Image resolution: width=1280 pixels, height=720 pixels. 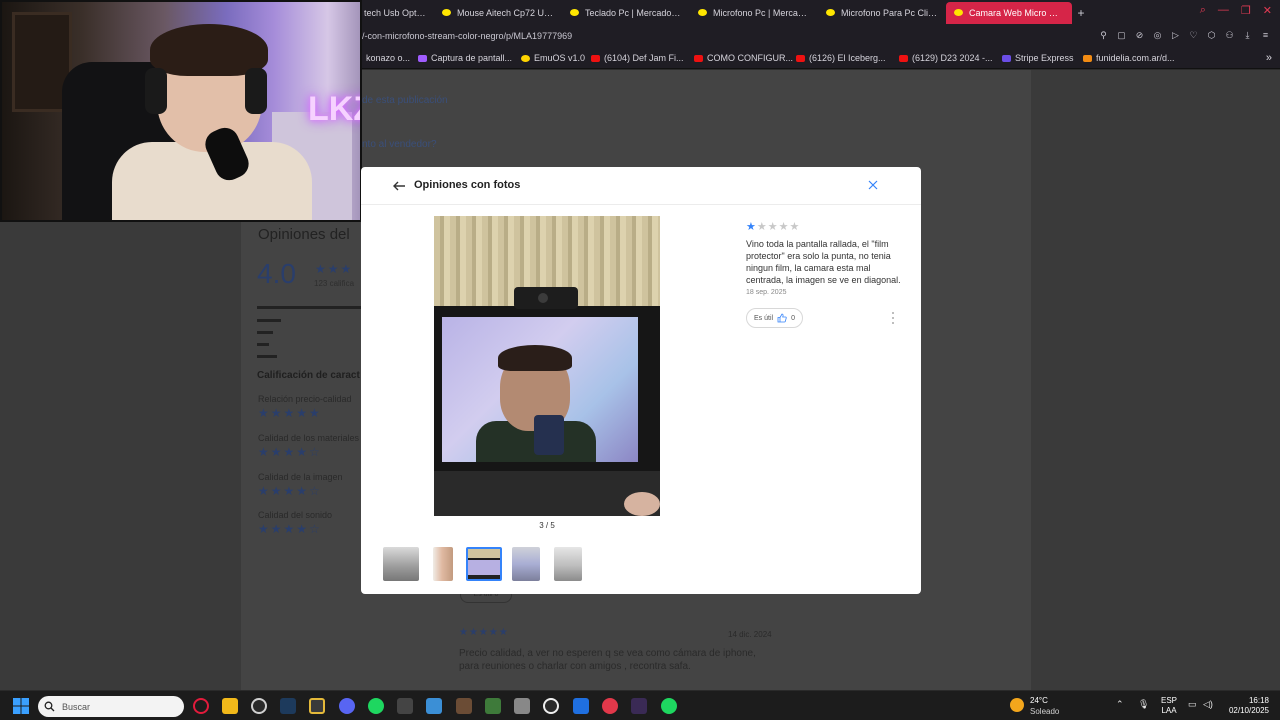 What do you see at coordinates (1087, 58) in the screenshot?
I see `funidelia-icon` at bounding box center [1087, 58].